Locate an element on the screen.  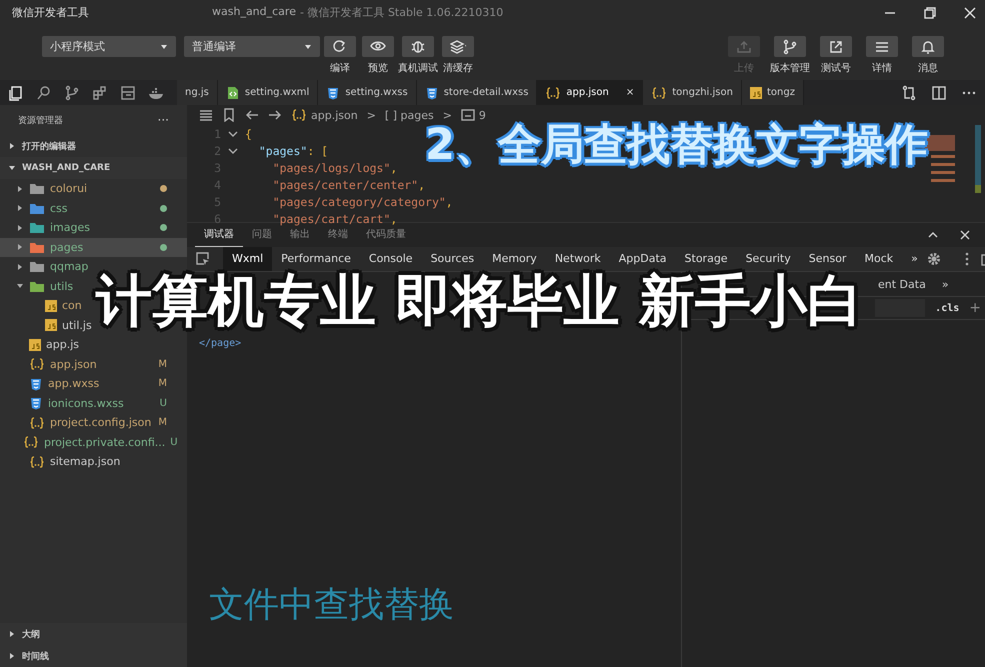
devtools-tab: Storage is located at coordinates (706, 259).